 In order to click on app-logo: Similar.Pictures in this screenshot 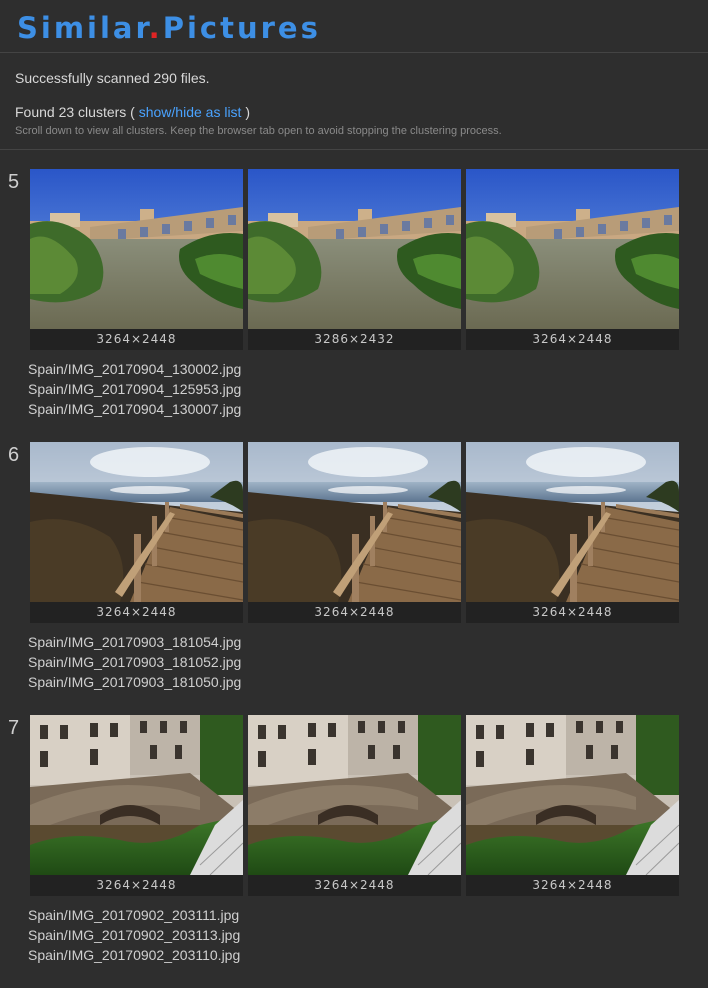, I will do `click(354, 28)`.